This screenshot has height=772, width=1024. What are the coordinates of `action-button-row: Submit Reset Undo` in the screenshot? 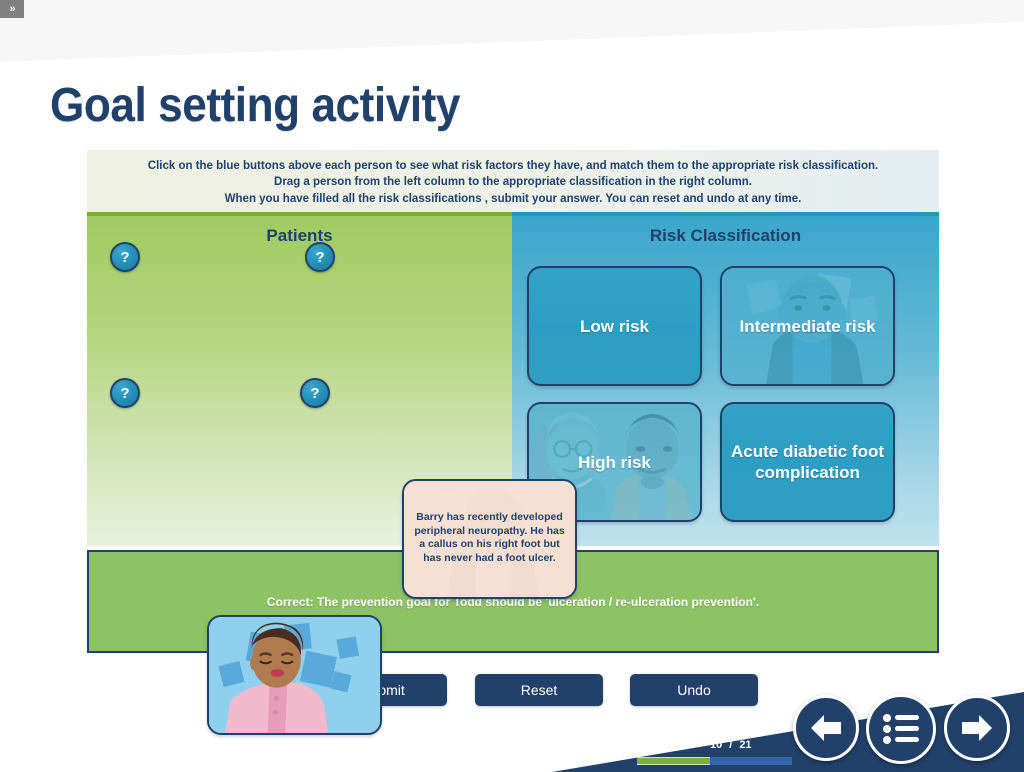 It's located at (512, 691).